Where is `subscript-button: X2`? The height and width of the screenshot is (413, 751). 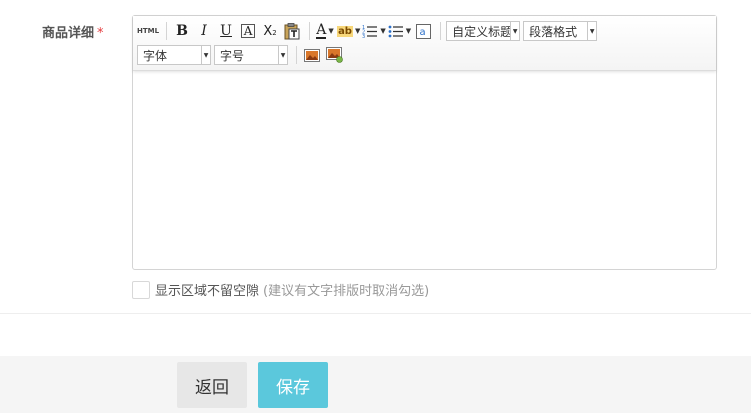
subscript-button: X2 is located at coordinates (270, 31).